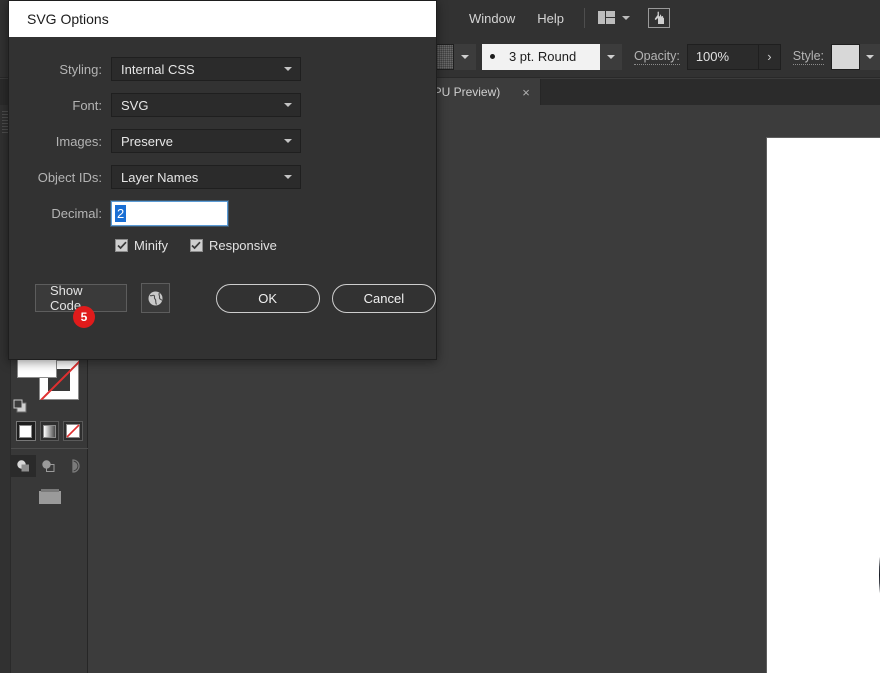 Image resolution: width=880 pixels, height=673 pixels. Describe the element at coordinates (78, 141) in the screenshot. I see `images-label: Images:` at that location.